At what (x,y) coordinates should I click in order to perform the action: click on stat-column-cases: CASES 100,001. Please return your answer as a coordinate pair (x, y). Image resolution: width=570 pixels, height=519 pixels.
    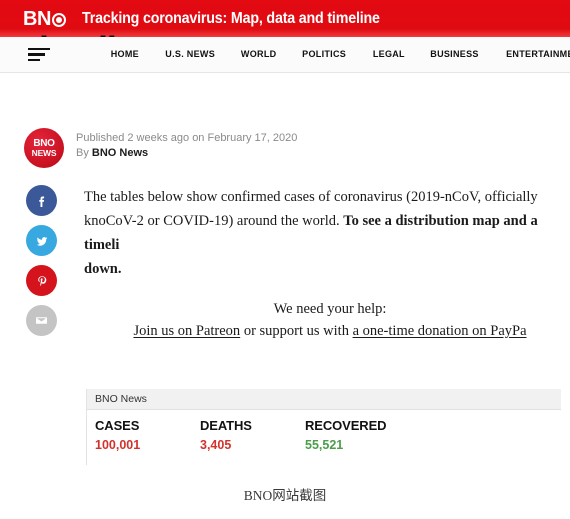
    Looking at the image, I should click on (147, 435).